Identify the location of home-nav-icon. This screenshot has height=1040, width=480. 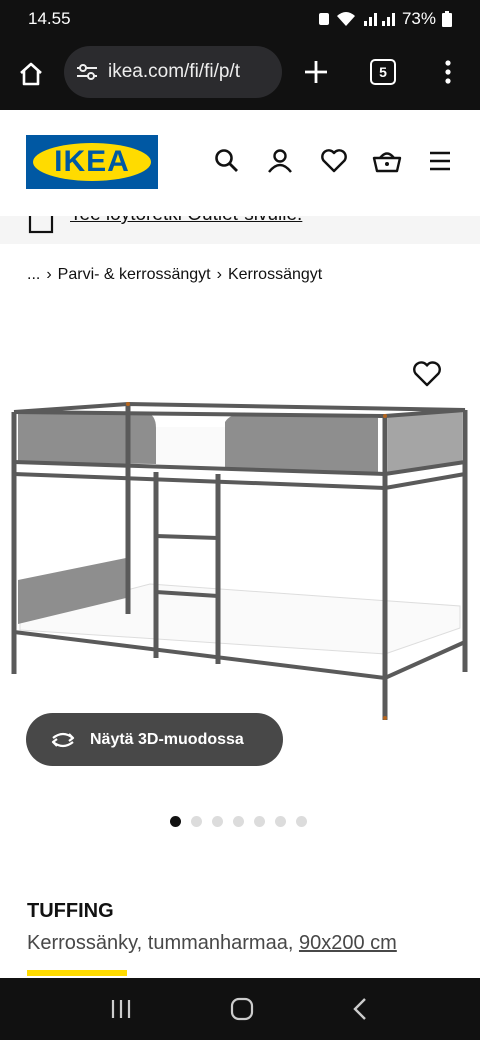
(242, 1009).